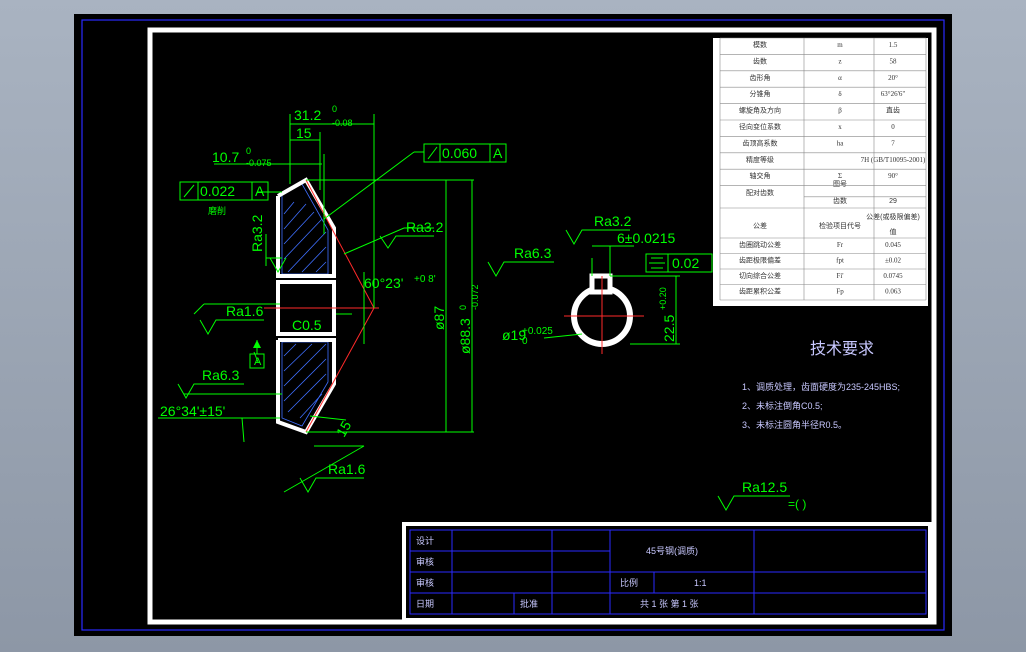 Image resolution: width=1026 pixels, height=652 pixels. Describe the element at coordinates (894, 61) in the screenshot. I see `param-row-1-col-2: 58` at that location.